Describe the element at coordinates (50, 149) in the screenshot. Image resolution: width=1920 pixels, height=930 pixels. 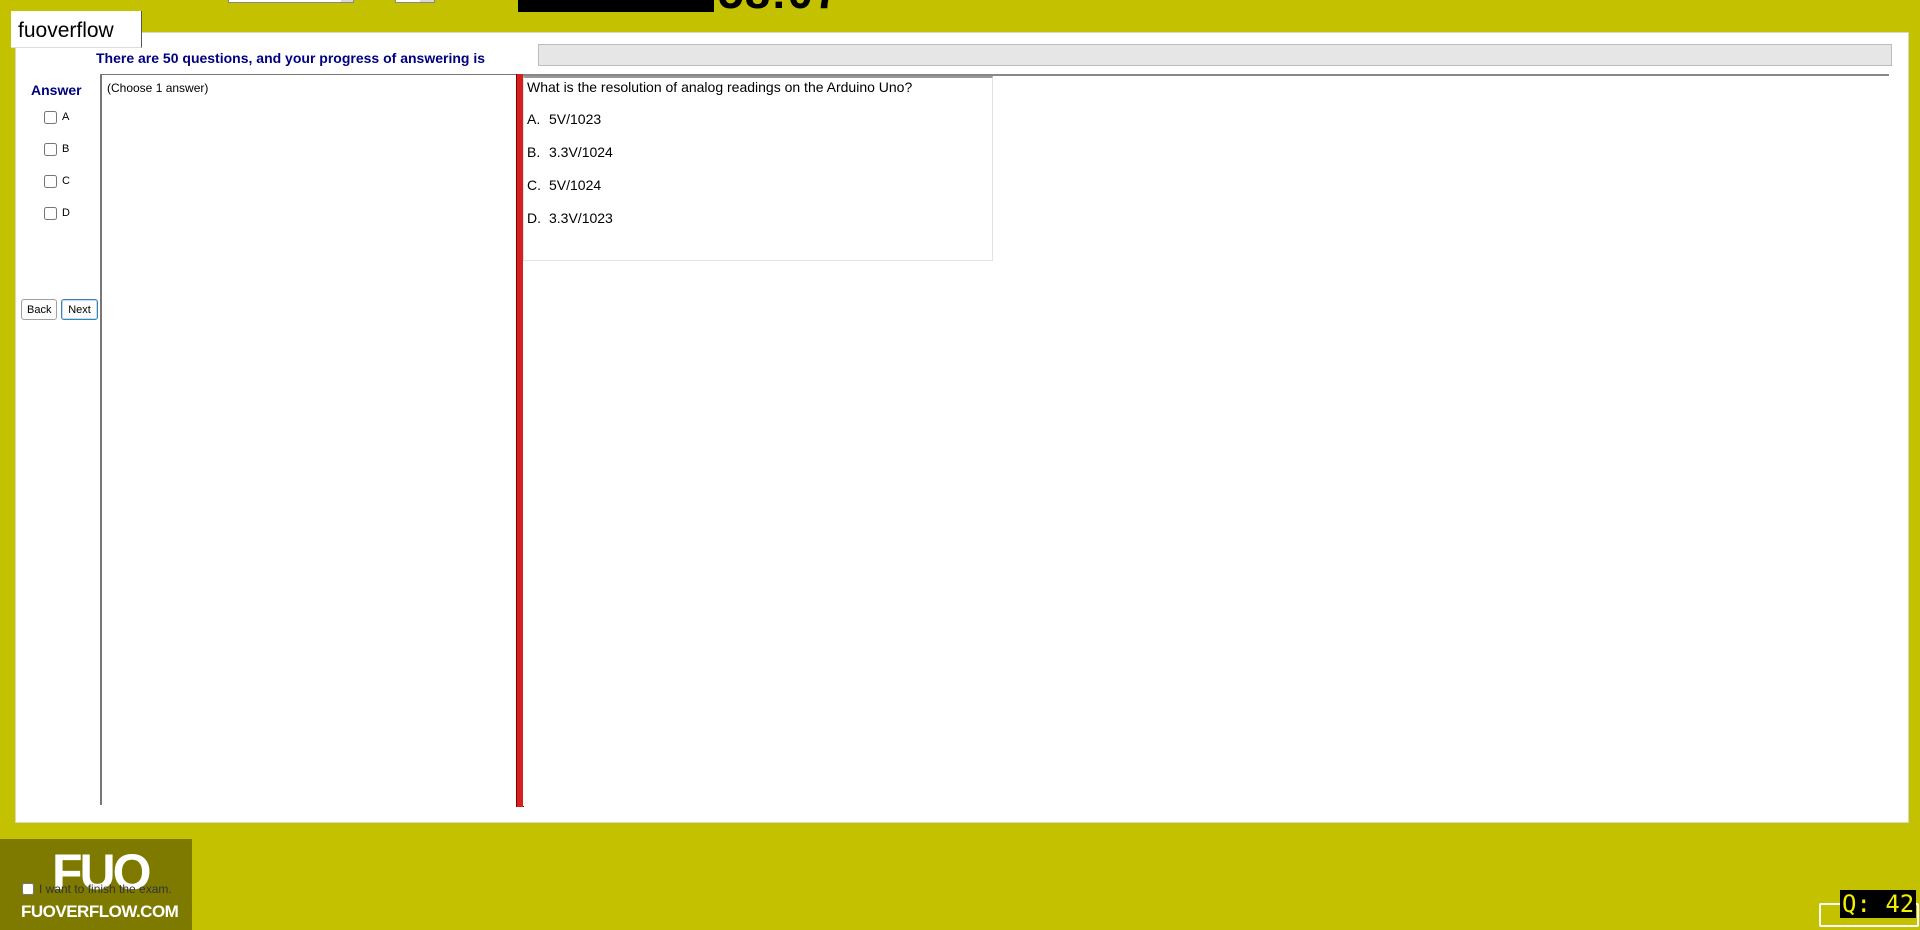
I see `answer-checkbox-b` at that location.